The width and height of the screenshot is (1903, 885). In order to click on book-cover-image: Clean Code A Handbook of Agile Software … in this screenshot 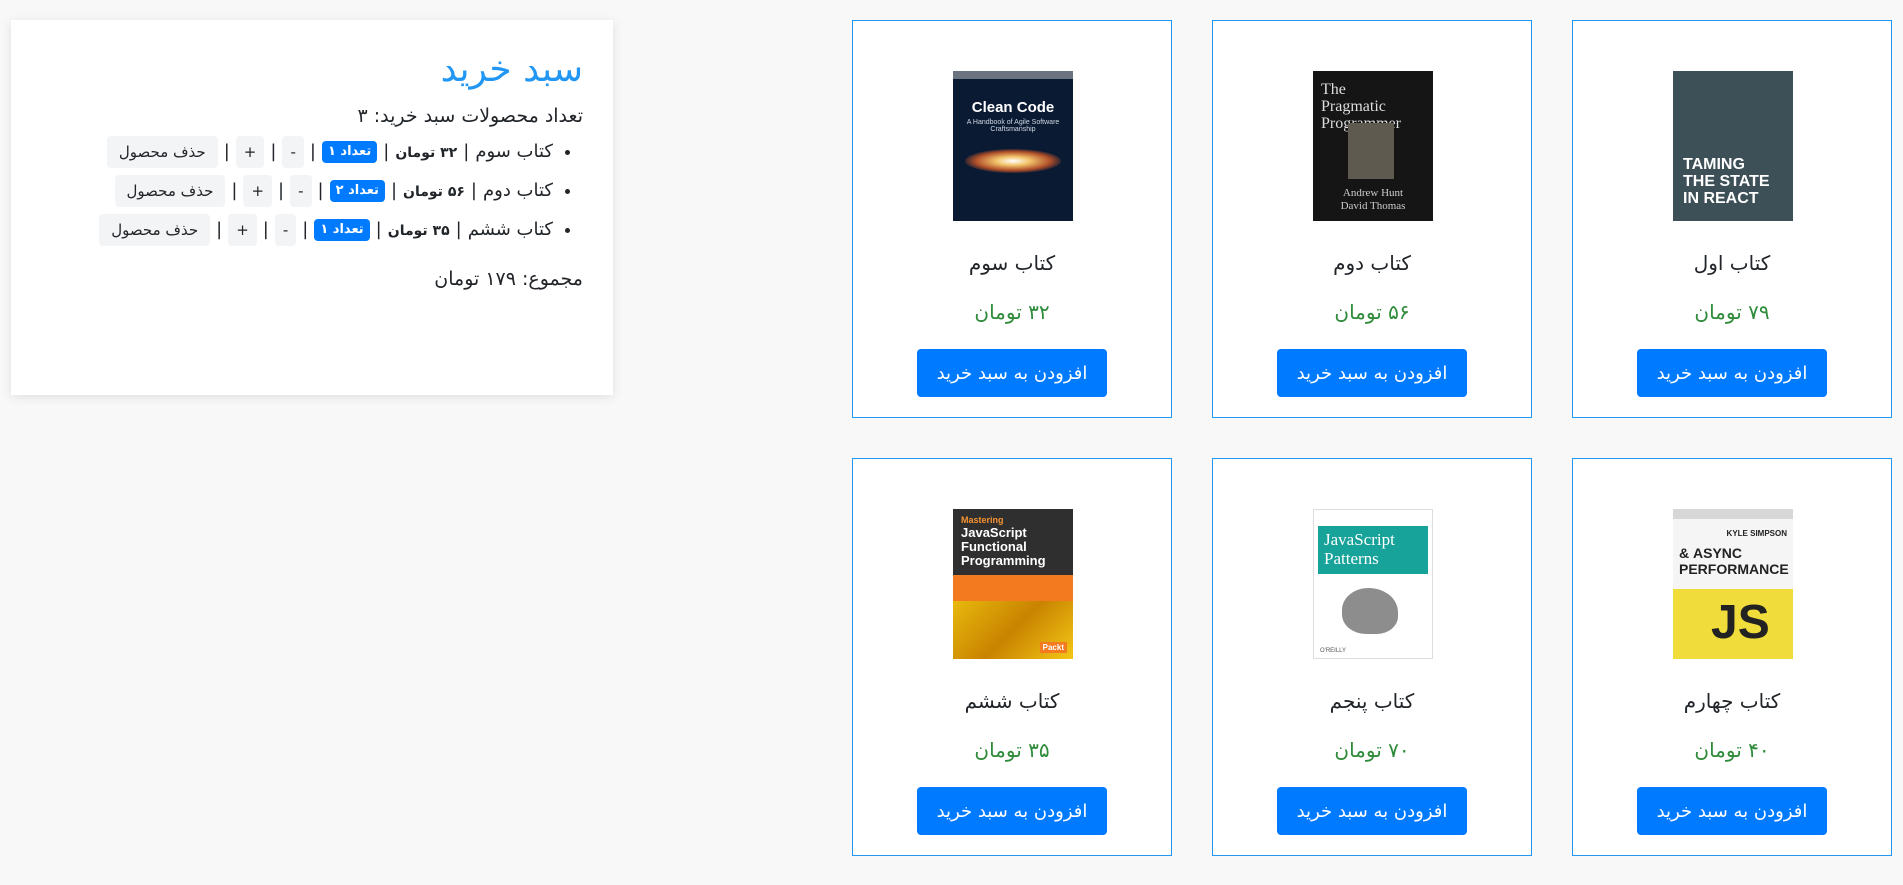, I will do `click(1013, 146)`.